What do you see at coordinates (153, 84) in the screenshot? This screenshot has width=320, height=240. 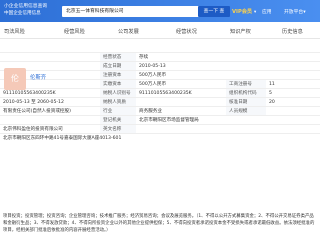 I see `value-paid-capital: 500万人民币` at bounding box center [153, 84].